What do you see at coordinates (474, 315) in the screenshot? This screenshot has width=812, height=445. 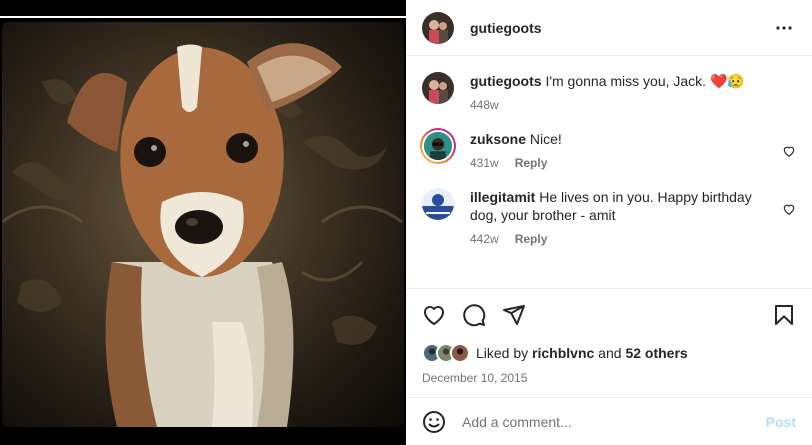 I see `comment-bubble-icon` at bounding box center [474, 315].